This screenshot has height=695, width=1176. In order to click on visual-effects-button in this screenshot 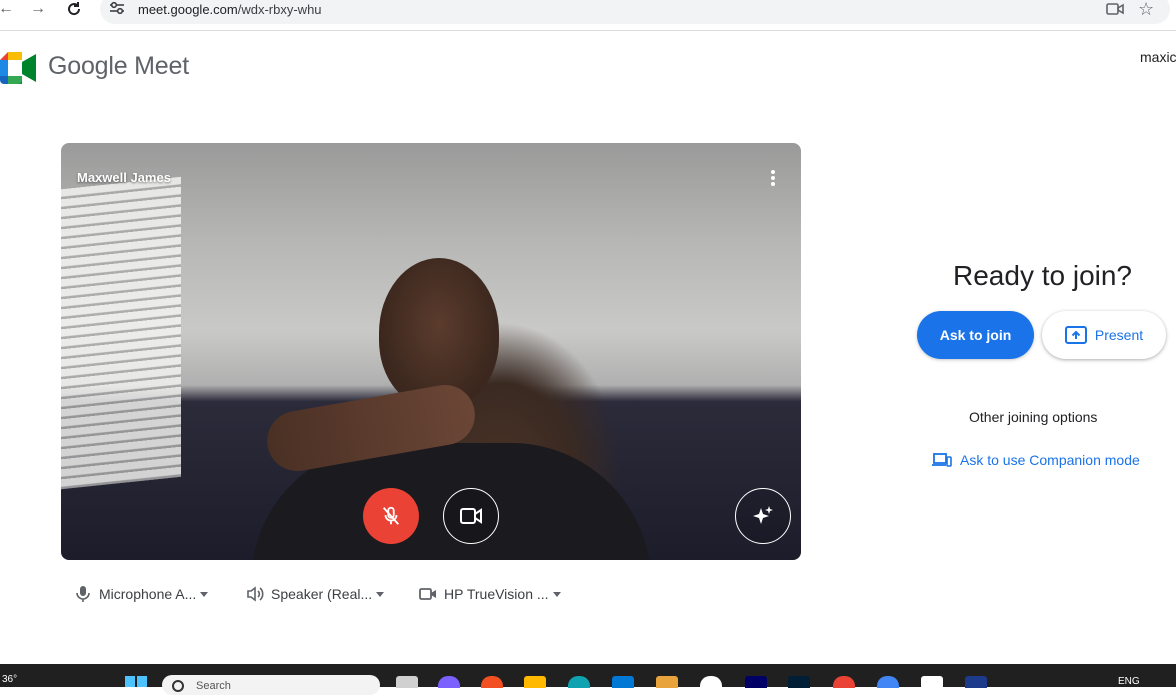, I will do `click(763, 516)`.